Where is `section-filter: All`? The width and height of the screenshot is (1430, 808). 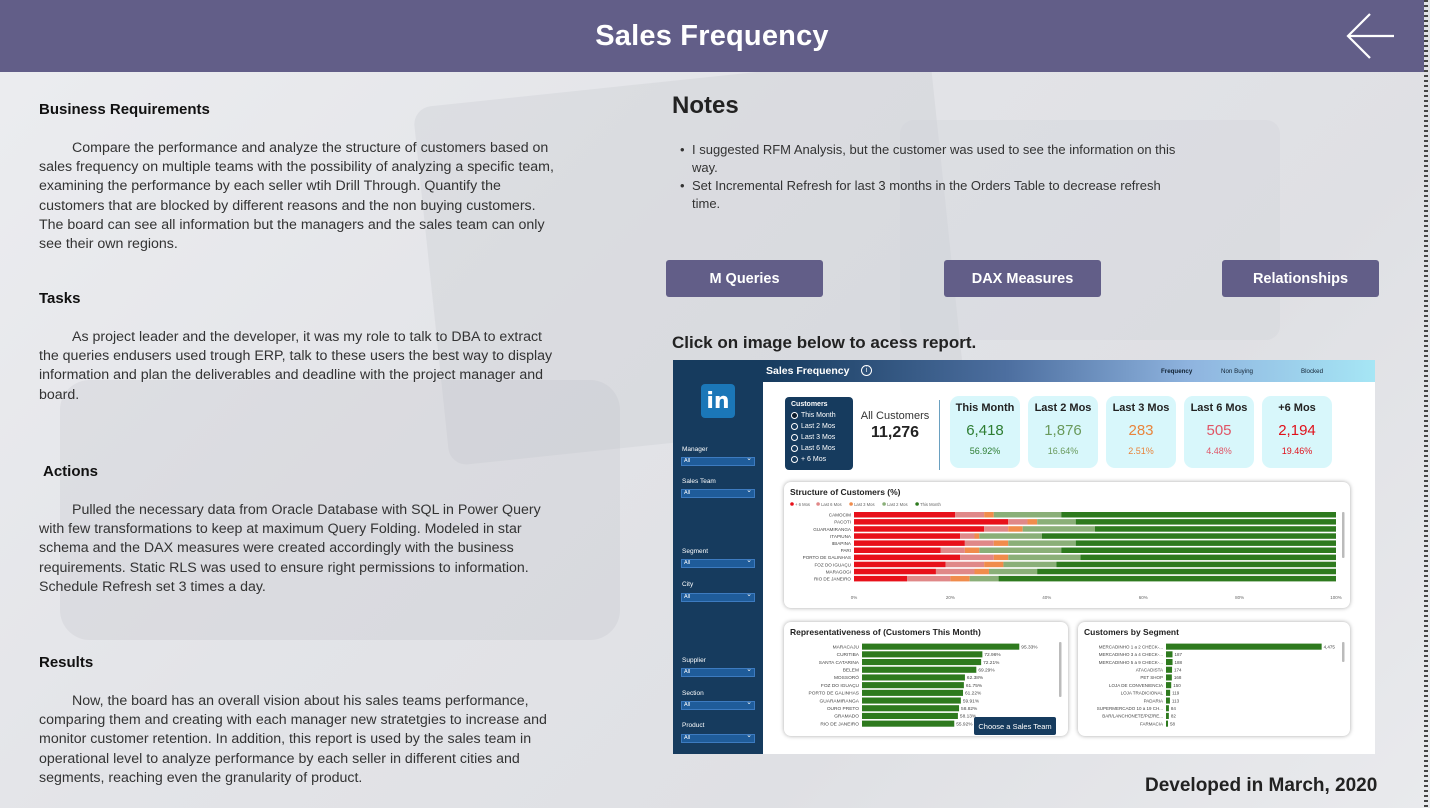 section-filter: All is located at coordinates (718, 704).